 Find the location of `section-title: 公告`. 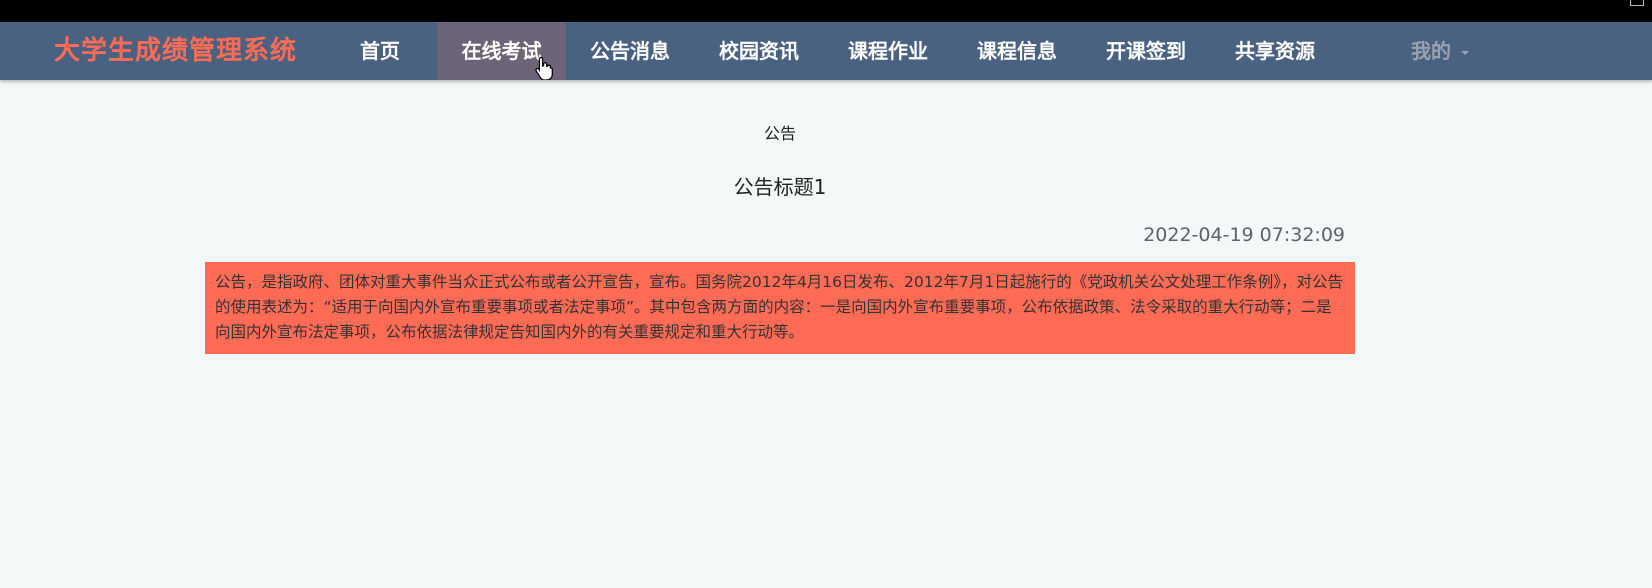

section-title: 公告 is located at coordinates (779, 133).